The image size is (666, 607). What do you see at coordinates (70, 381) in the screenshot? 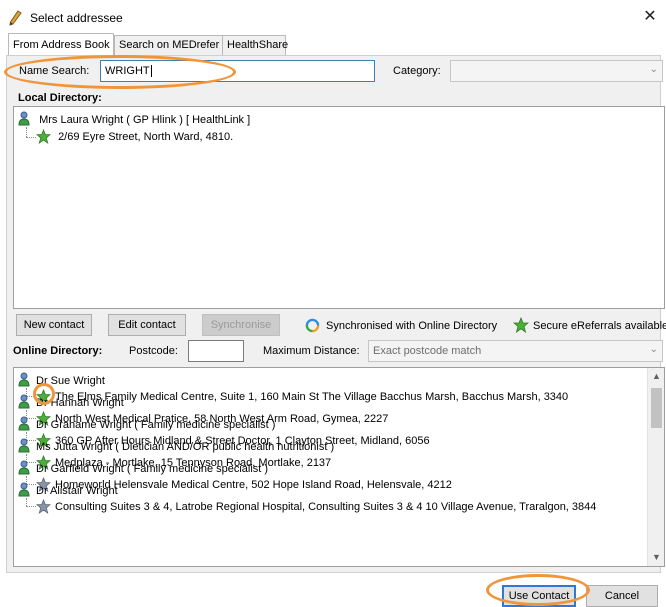
I see `contact-name: Dr Sue Wright` at bounding box center [70, 381].